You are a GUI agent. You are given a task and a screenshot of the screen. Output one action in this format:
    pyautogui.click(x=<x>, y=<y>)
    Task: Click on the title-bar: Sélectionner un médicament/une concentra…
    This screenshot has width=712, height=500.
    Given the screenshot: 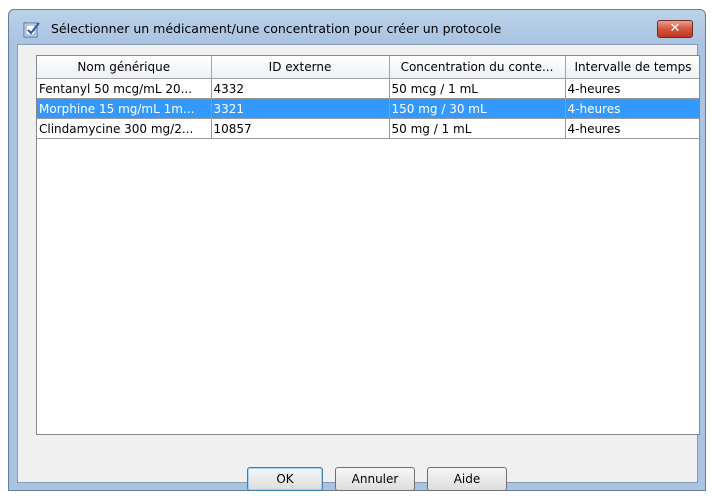 What is the action you would take?
    pyautogui.click(x=357, y=27)
    